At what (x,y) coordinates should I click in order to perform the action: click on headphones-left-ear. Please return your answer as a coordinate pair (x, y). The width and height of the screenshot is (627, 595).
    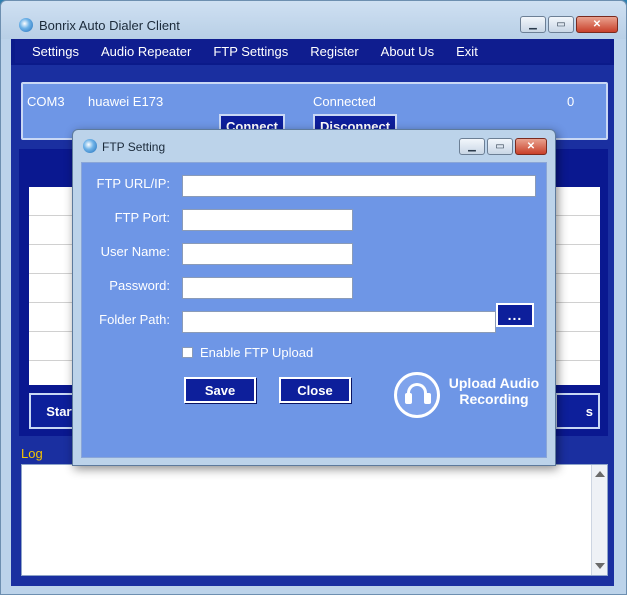
    Looking at the image, I should click on (408, 398).